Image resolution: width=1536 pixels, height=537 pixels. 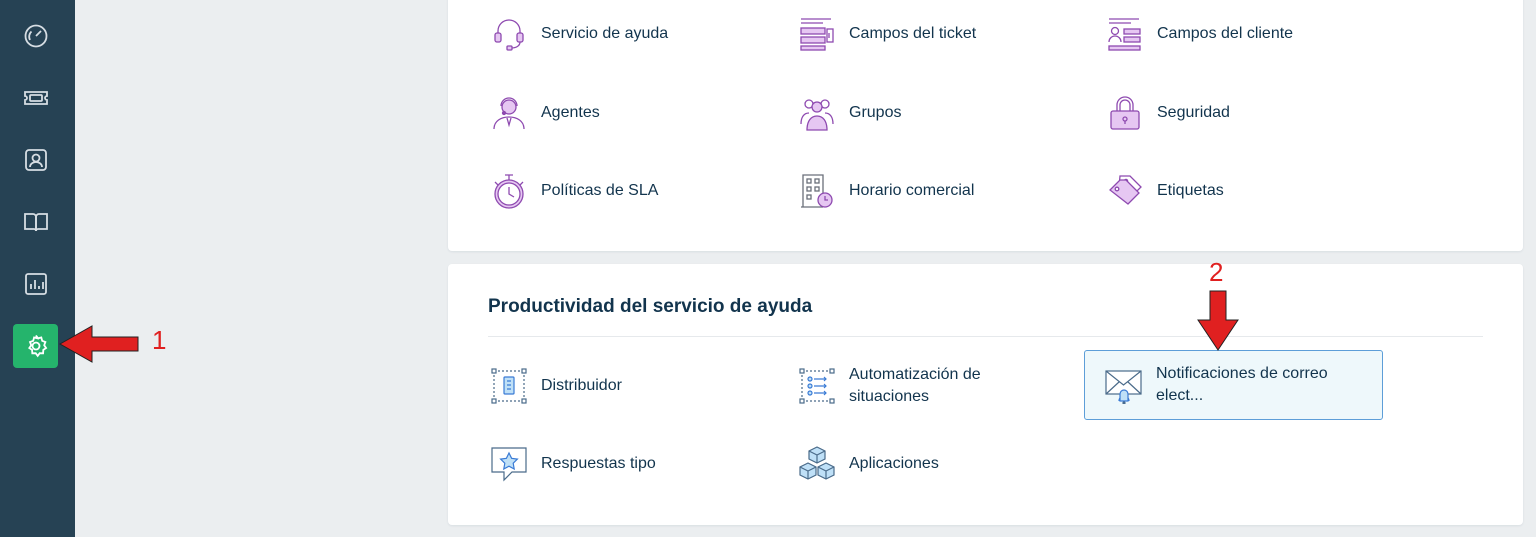 I want to click on envelope-bell-icon, so click(x=1124, y=385).